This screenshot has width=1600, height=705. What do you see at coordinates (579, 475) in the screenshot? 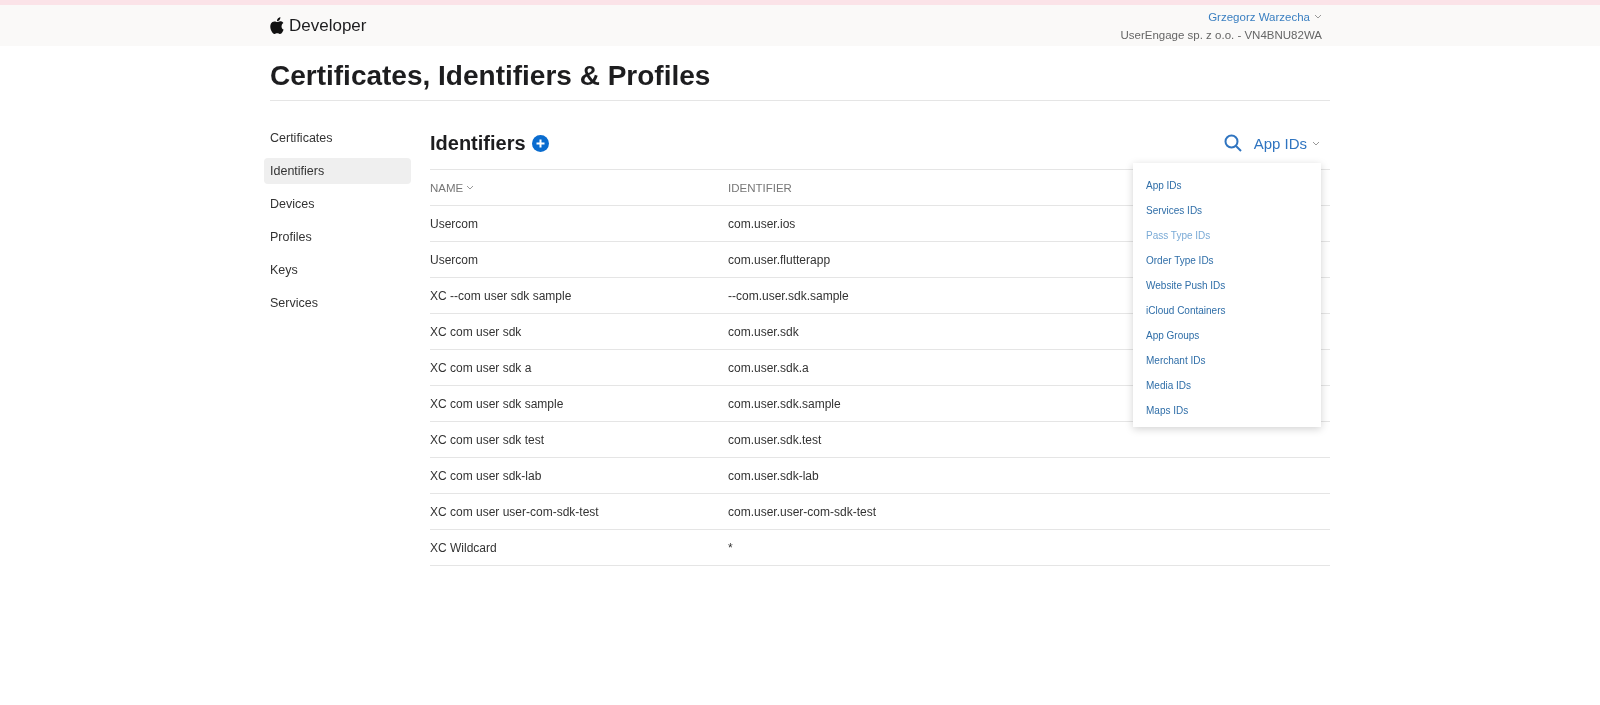
I see `table-cell: XC com user sdk-lab` at bounding box center [579, 475].